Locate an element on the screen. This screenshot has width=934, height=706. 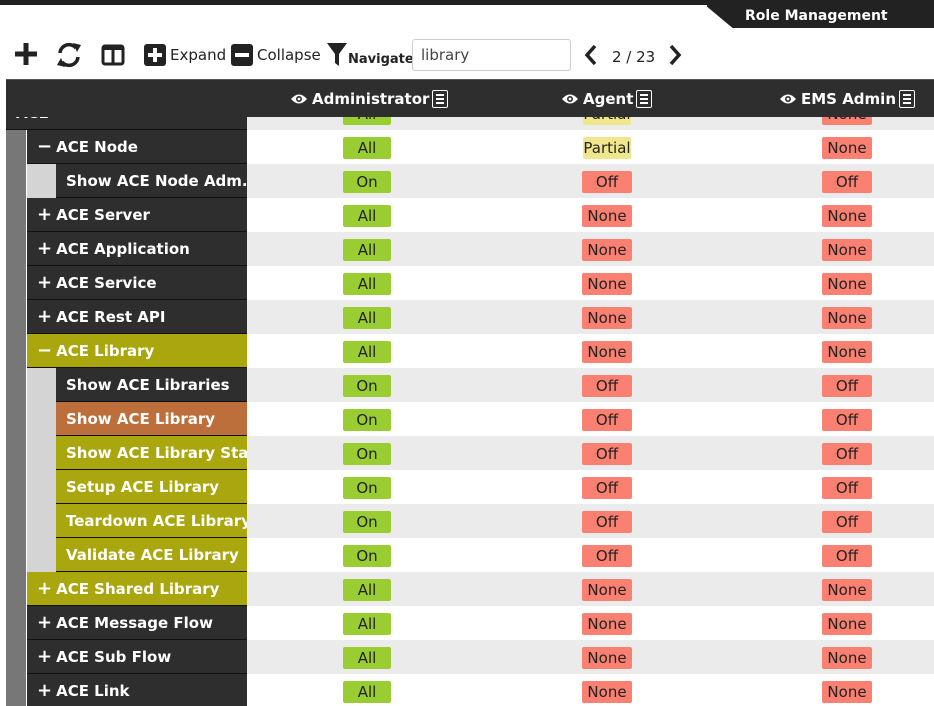
row-name-cell: + ACE Rest API is located at coordinates (137, 317).